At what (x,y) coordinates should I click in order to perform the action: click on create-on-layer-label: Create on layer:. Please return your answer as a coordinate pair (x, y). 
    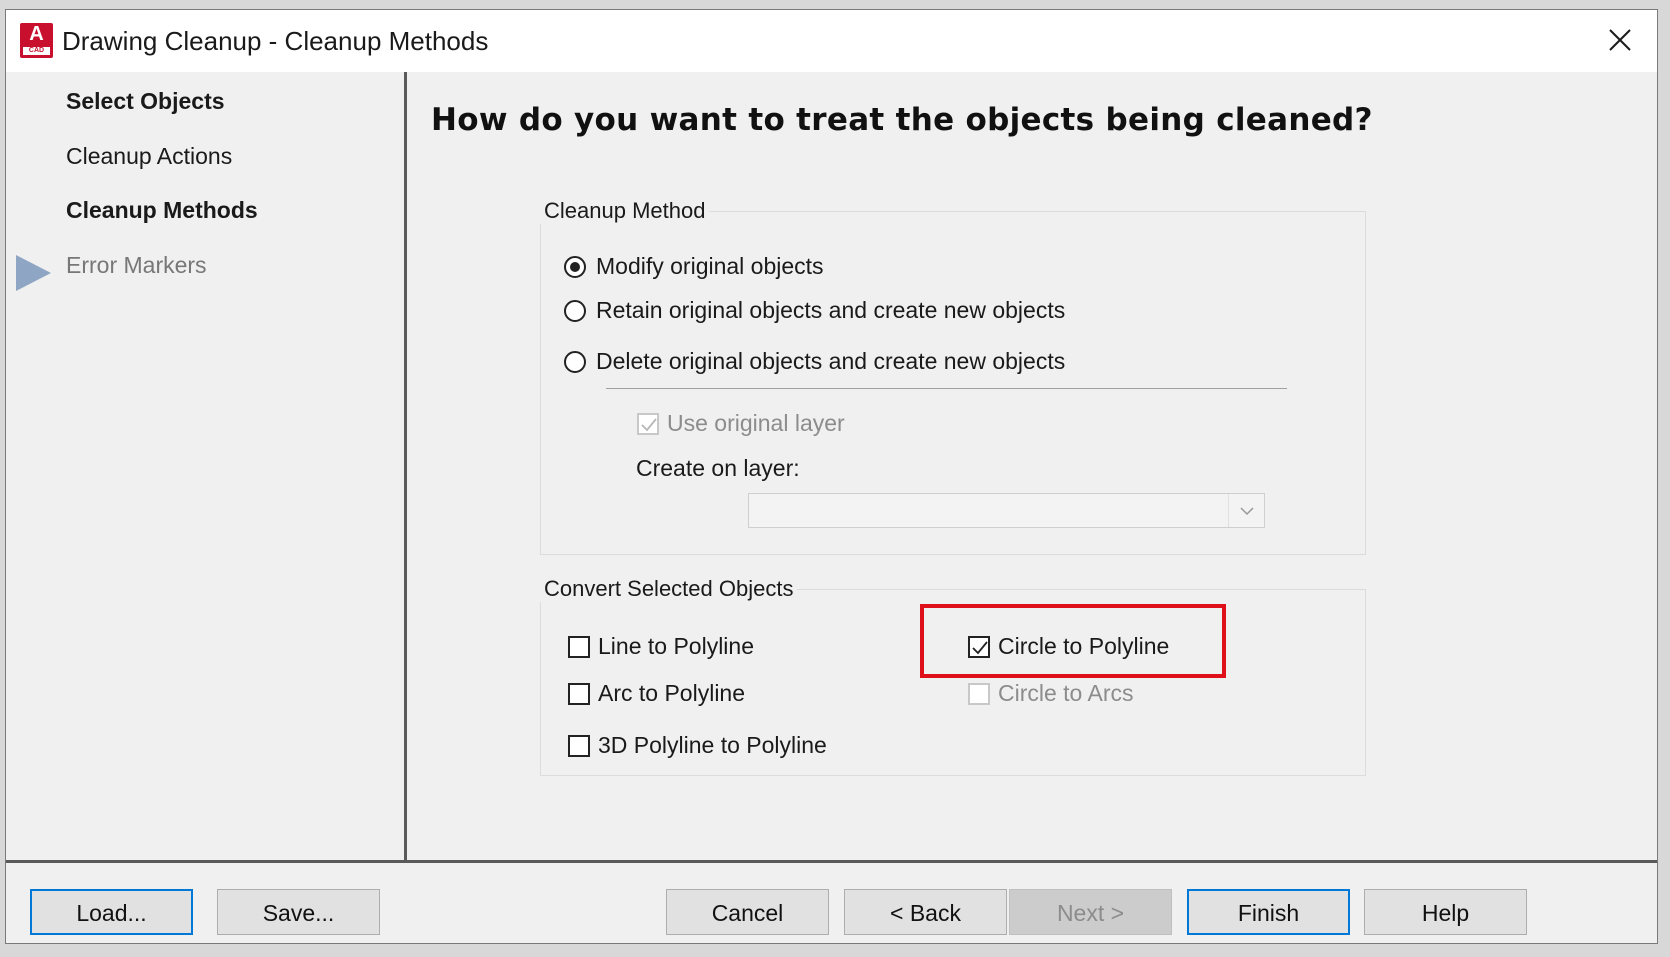
    Looking at the image, I should click on (718, 468).